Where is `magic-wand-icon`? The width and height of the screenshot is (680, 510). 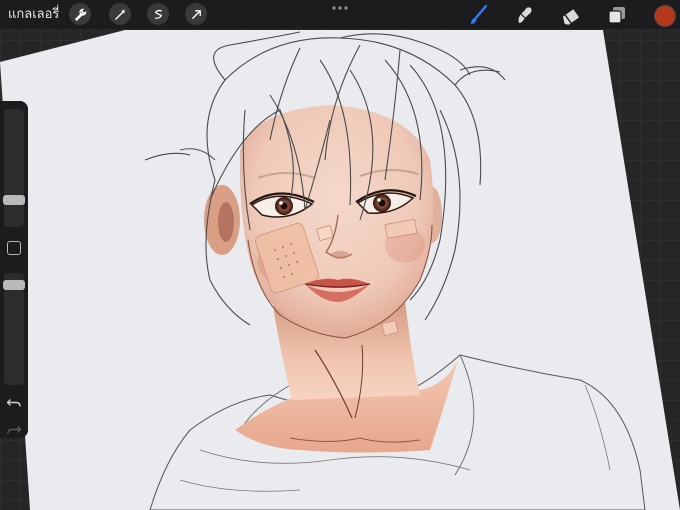
magic-wand-icon is located at coordinates (120, 14).